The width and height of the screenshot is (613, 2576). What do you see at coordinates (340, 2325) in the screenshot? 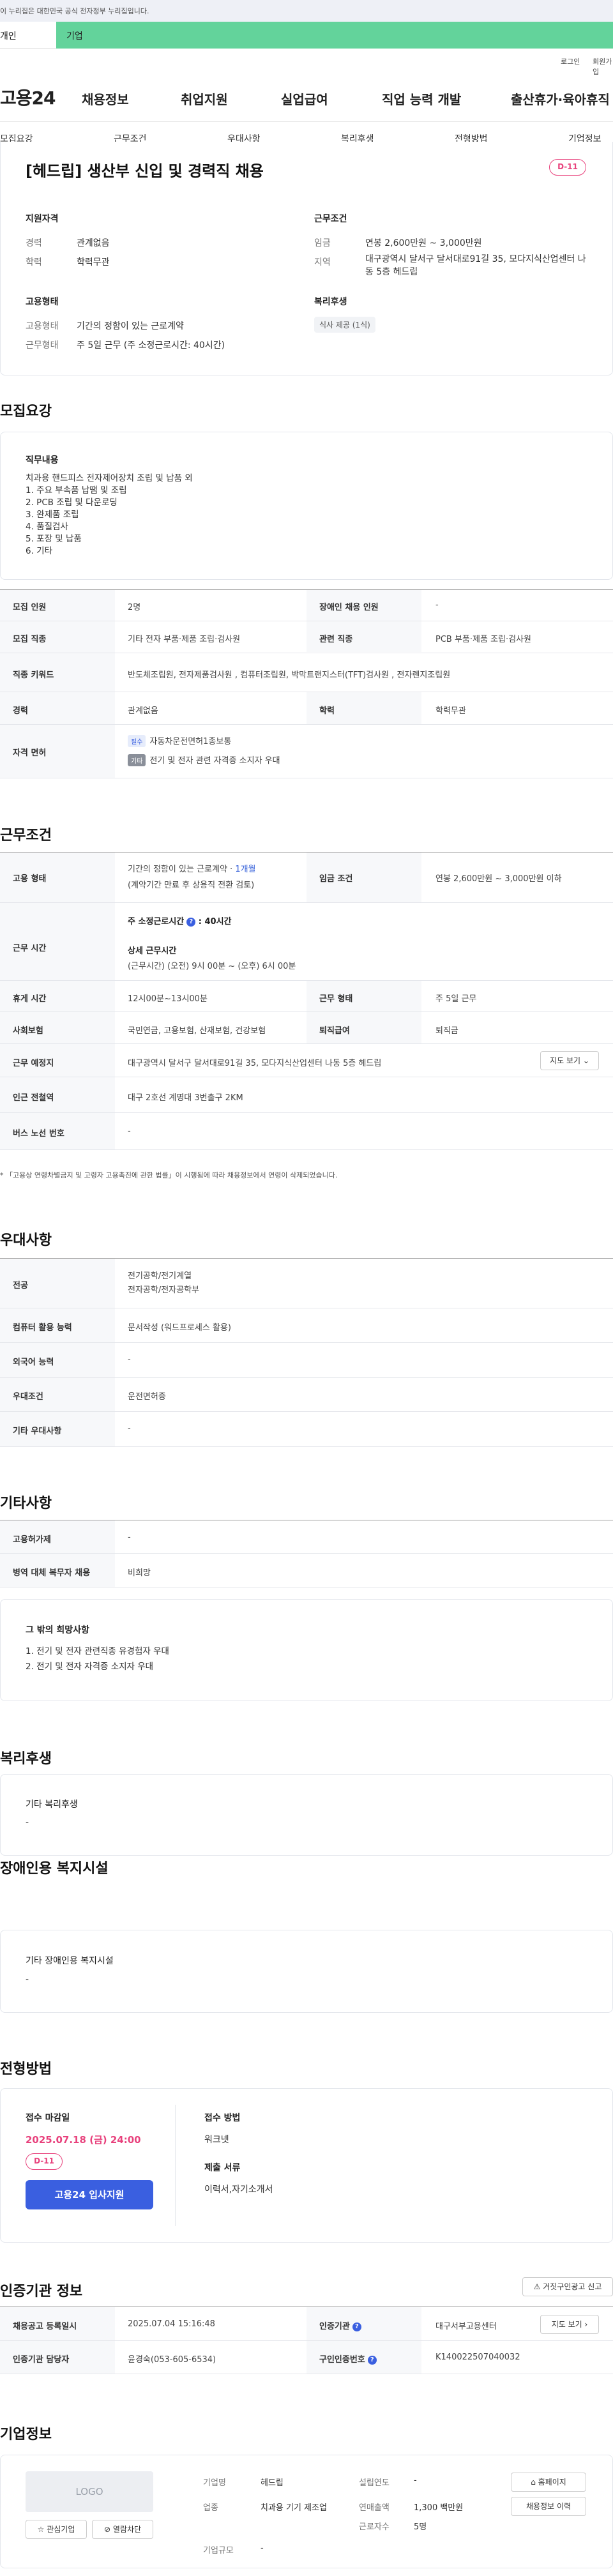
I see `agency-label: 인증기관?` at bounding box center [340, 2325].